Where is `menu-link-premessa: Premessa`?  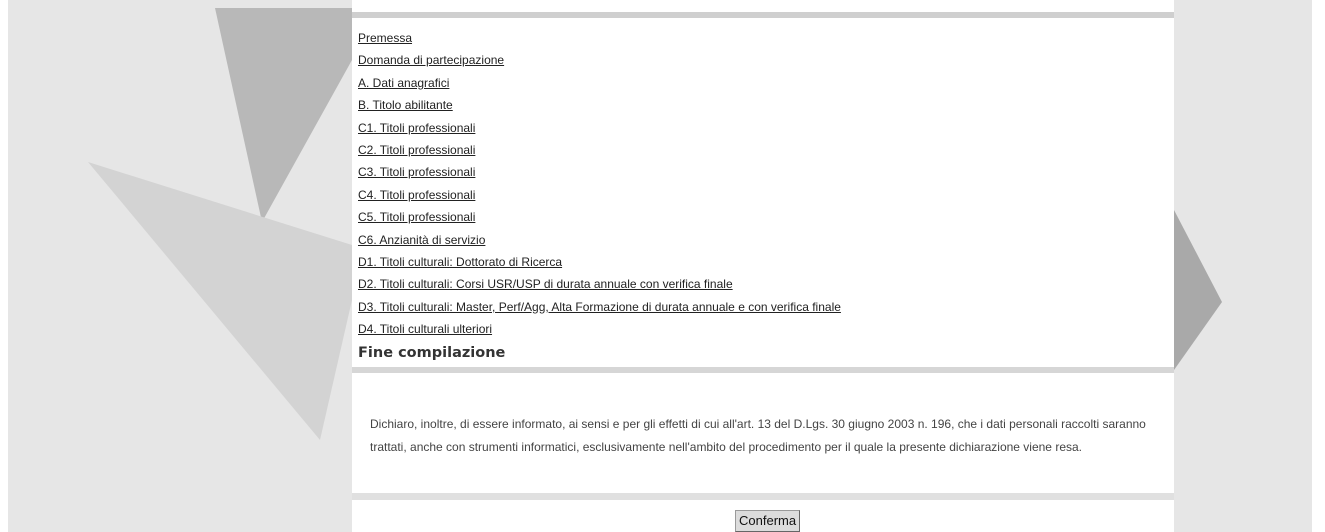
menu-link-premessa: Premessa is located at coordinates (385, 38).